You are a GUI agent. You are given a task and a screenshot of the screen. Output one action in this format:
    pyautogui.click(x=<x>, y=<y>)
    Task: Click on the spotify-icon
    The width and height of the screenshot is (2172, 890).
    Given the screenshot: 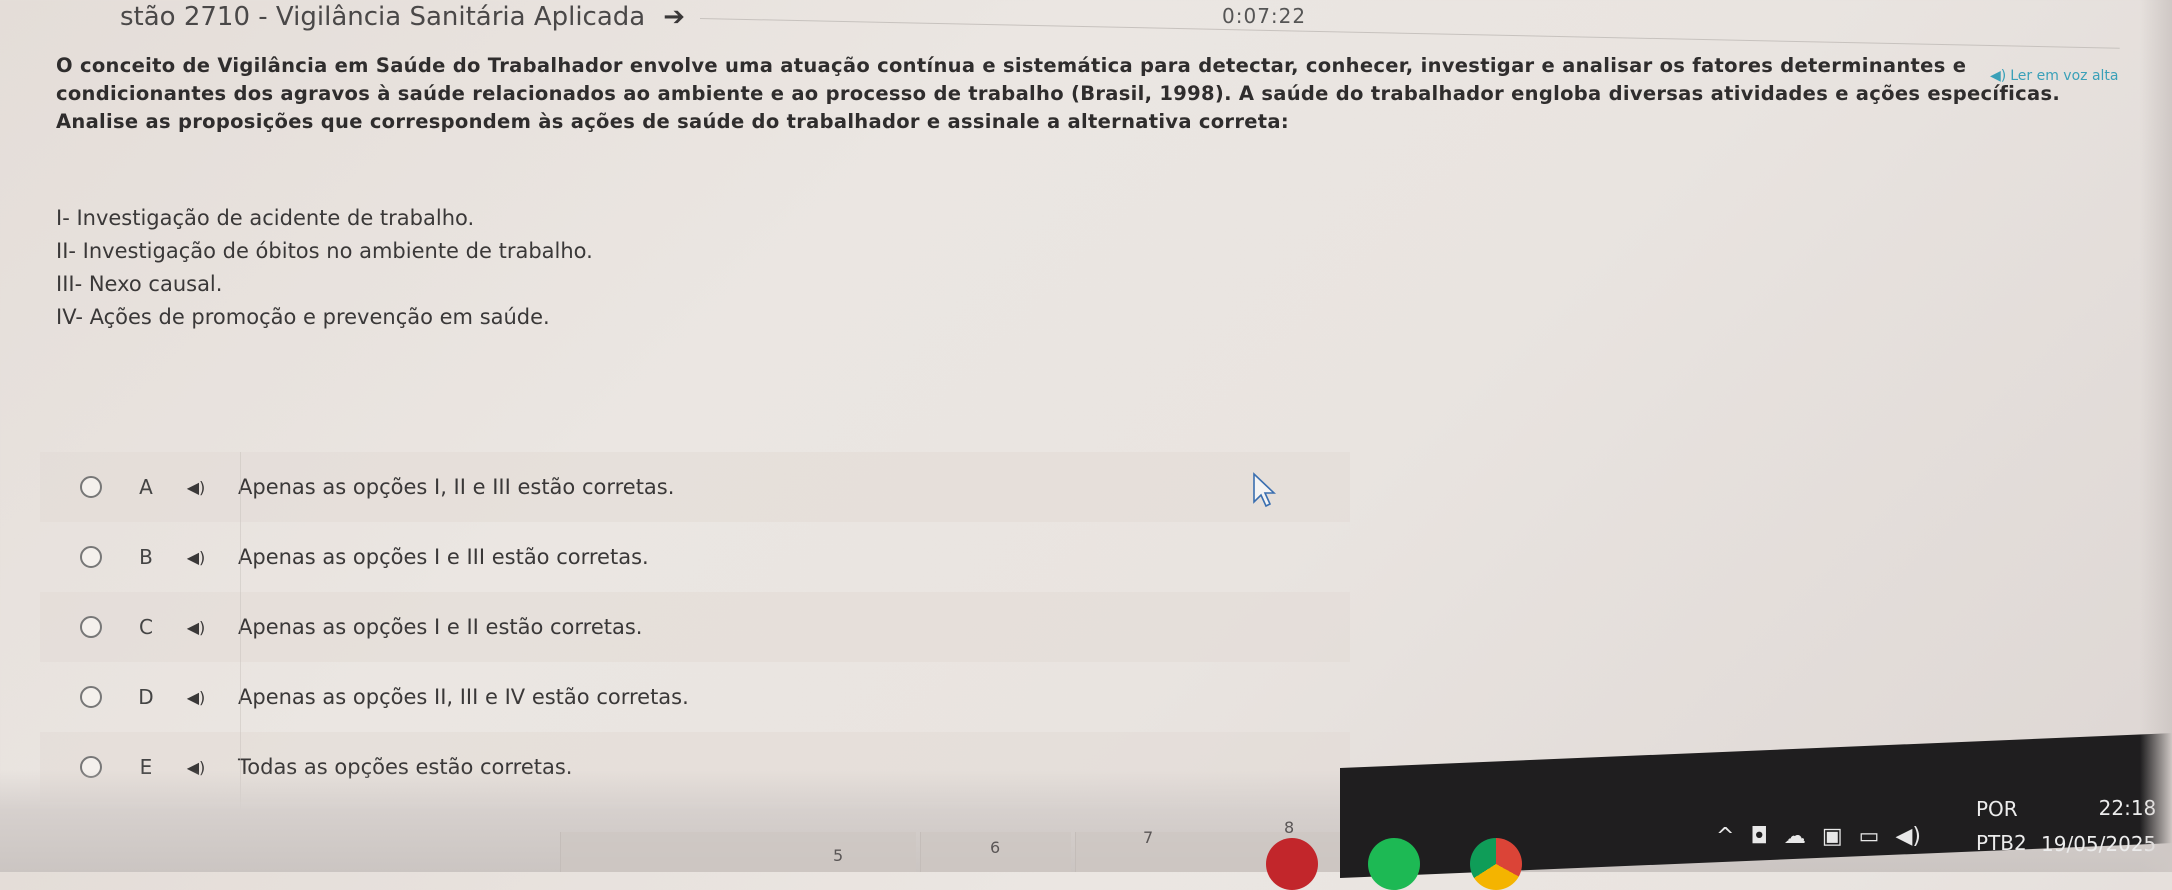 What is the action you would take?
    pyautogui.click(x=1394, y=864)
    